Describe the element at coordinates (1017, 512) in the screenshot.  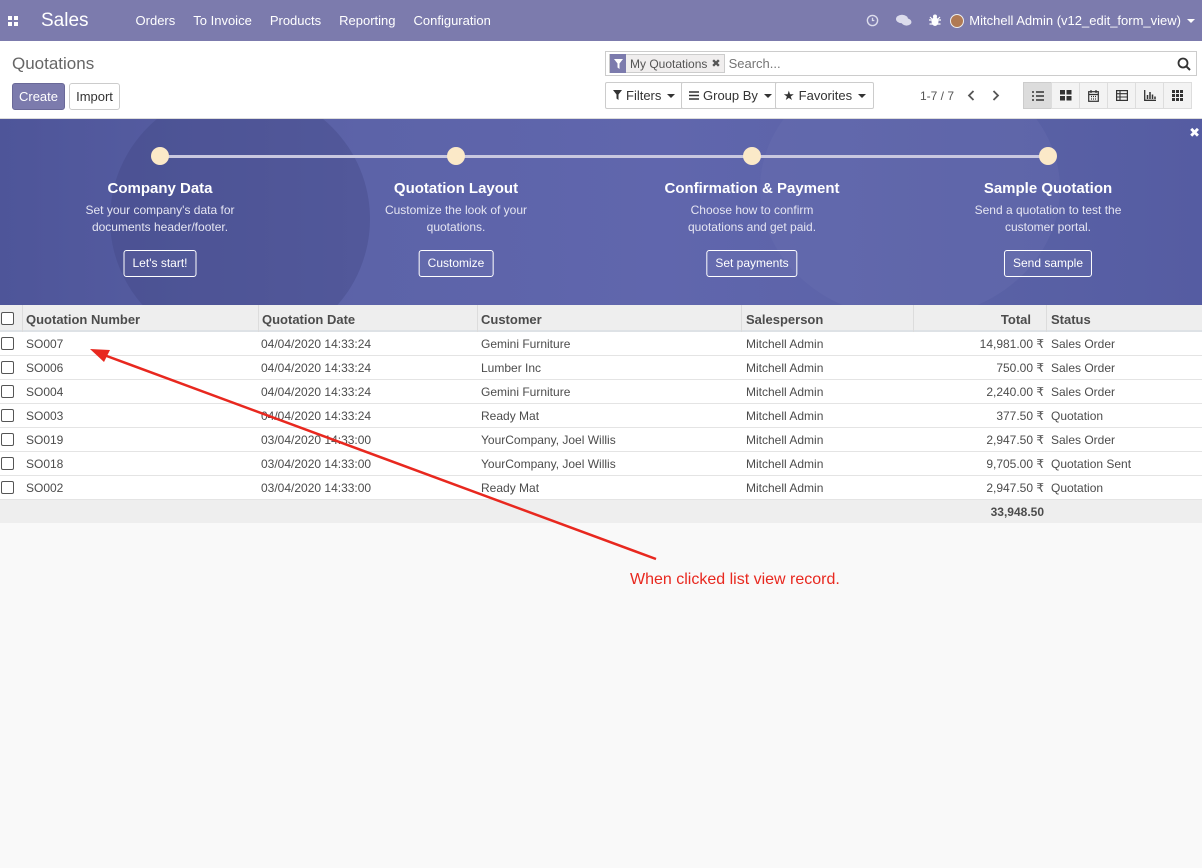
I see `total-sum: 33,948.50` at that location.